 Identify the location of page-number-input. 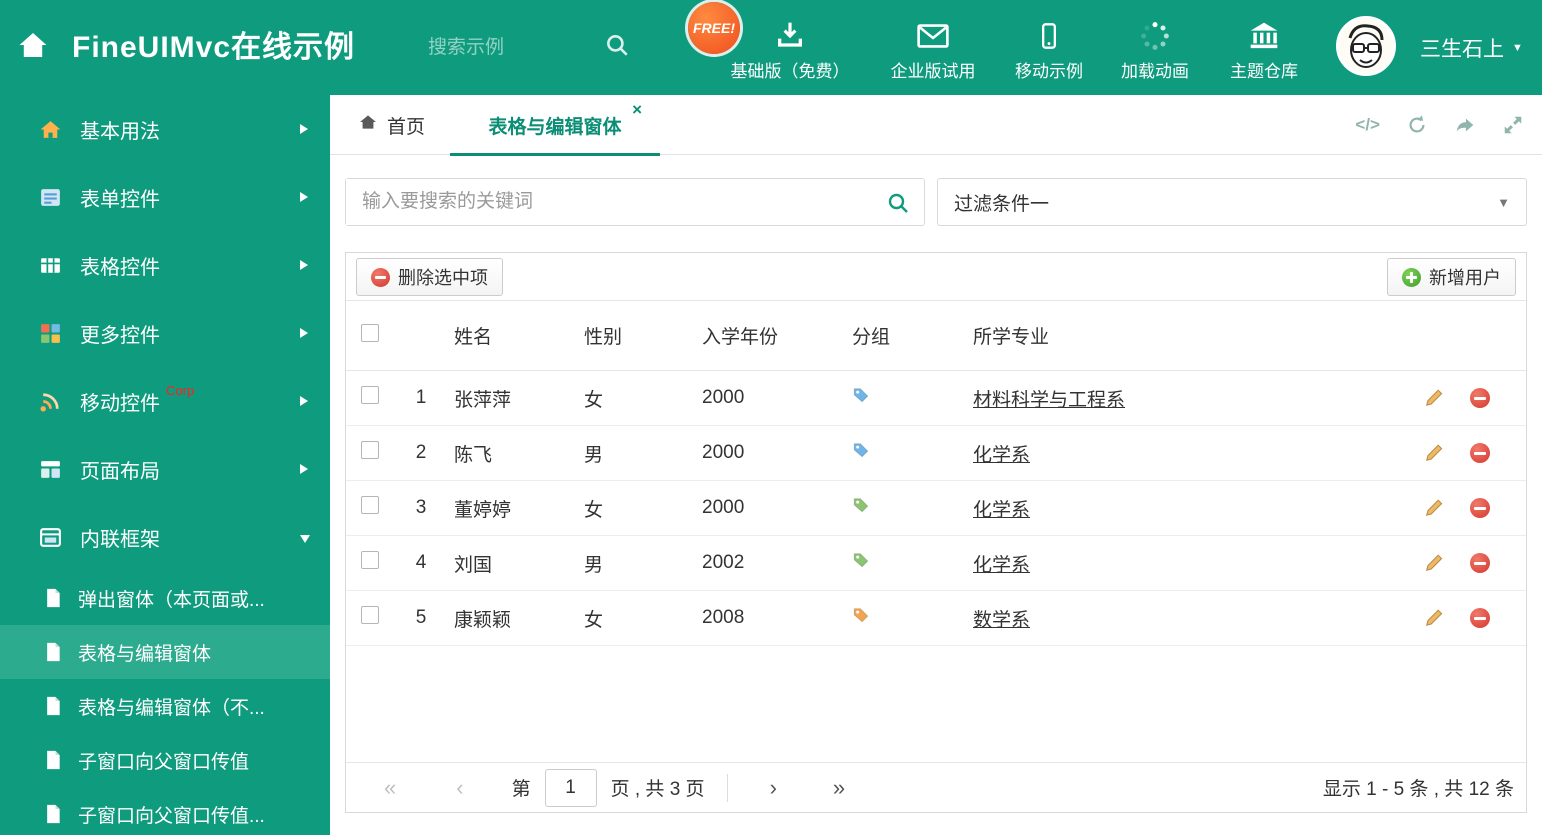
(570, 787).